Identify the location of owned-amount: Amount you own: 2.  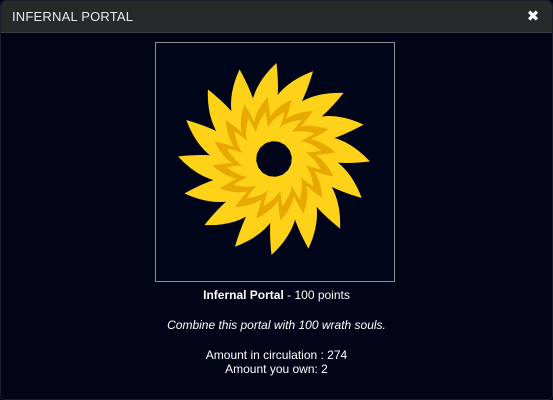
(276, 369).